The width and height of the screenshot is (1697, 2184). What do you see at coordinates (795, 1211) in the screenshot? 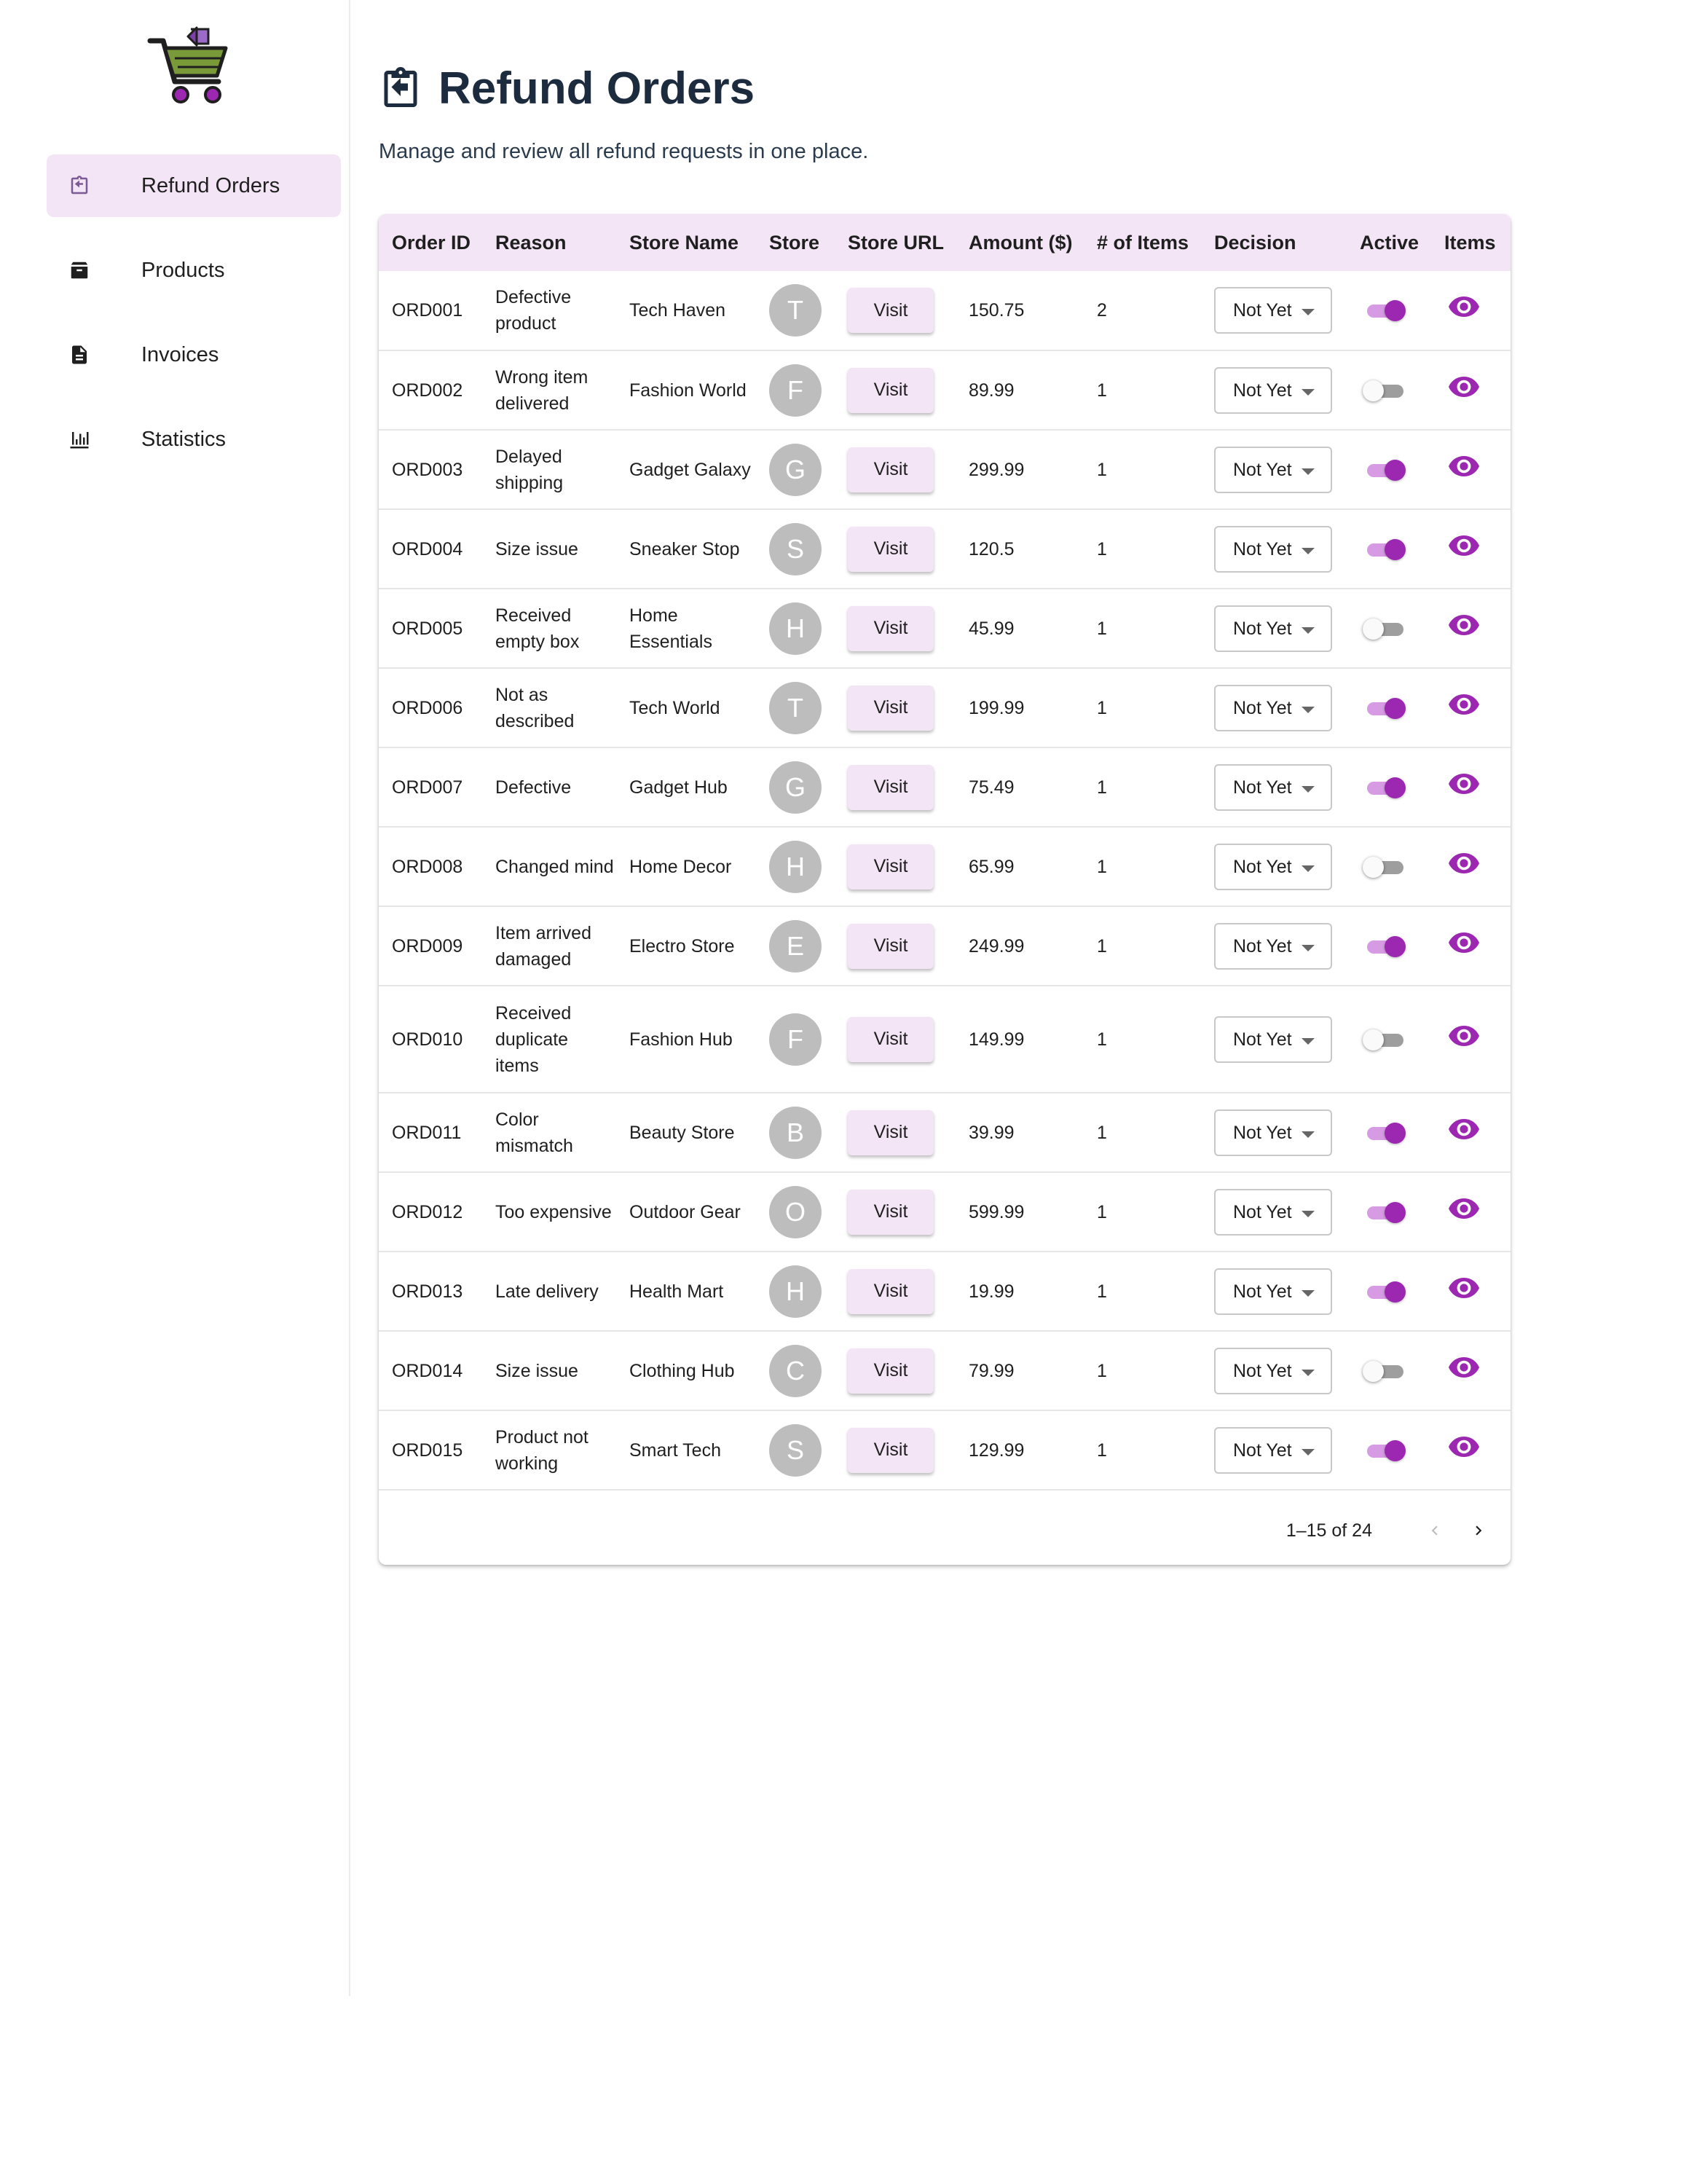
I see `store-avatar: O` at bounding box center [795, 1211].